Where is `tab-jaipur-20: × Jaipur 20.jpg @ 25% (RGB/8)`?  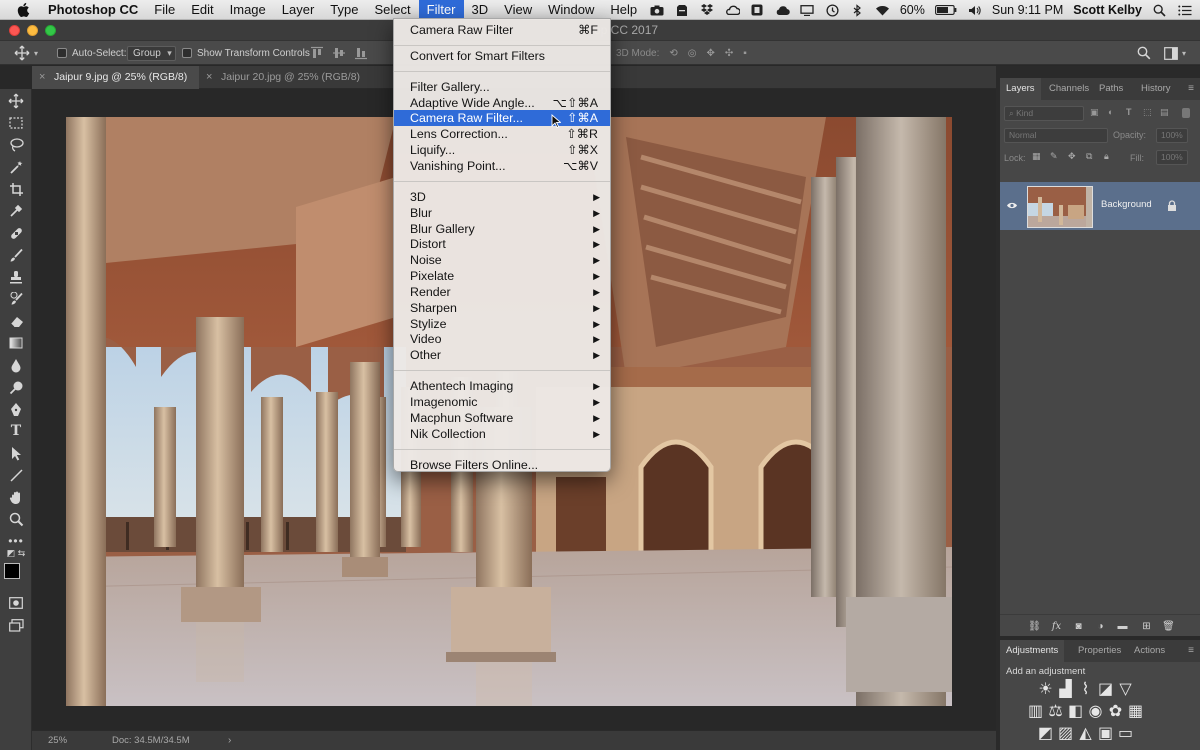 tab-jaipur-20: × Jaipur 20.jpg @ 25% (RGB/8) is located at coordinates (286, 77).